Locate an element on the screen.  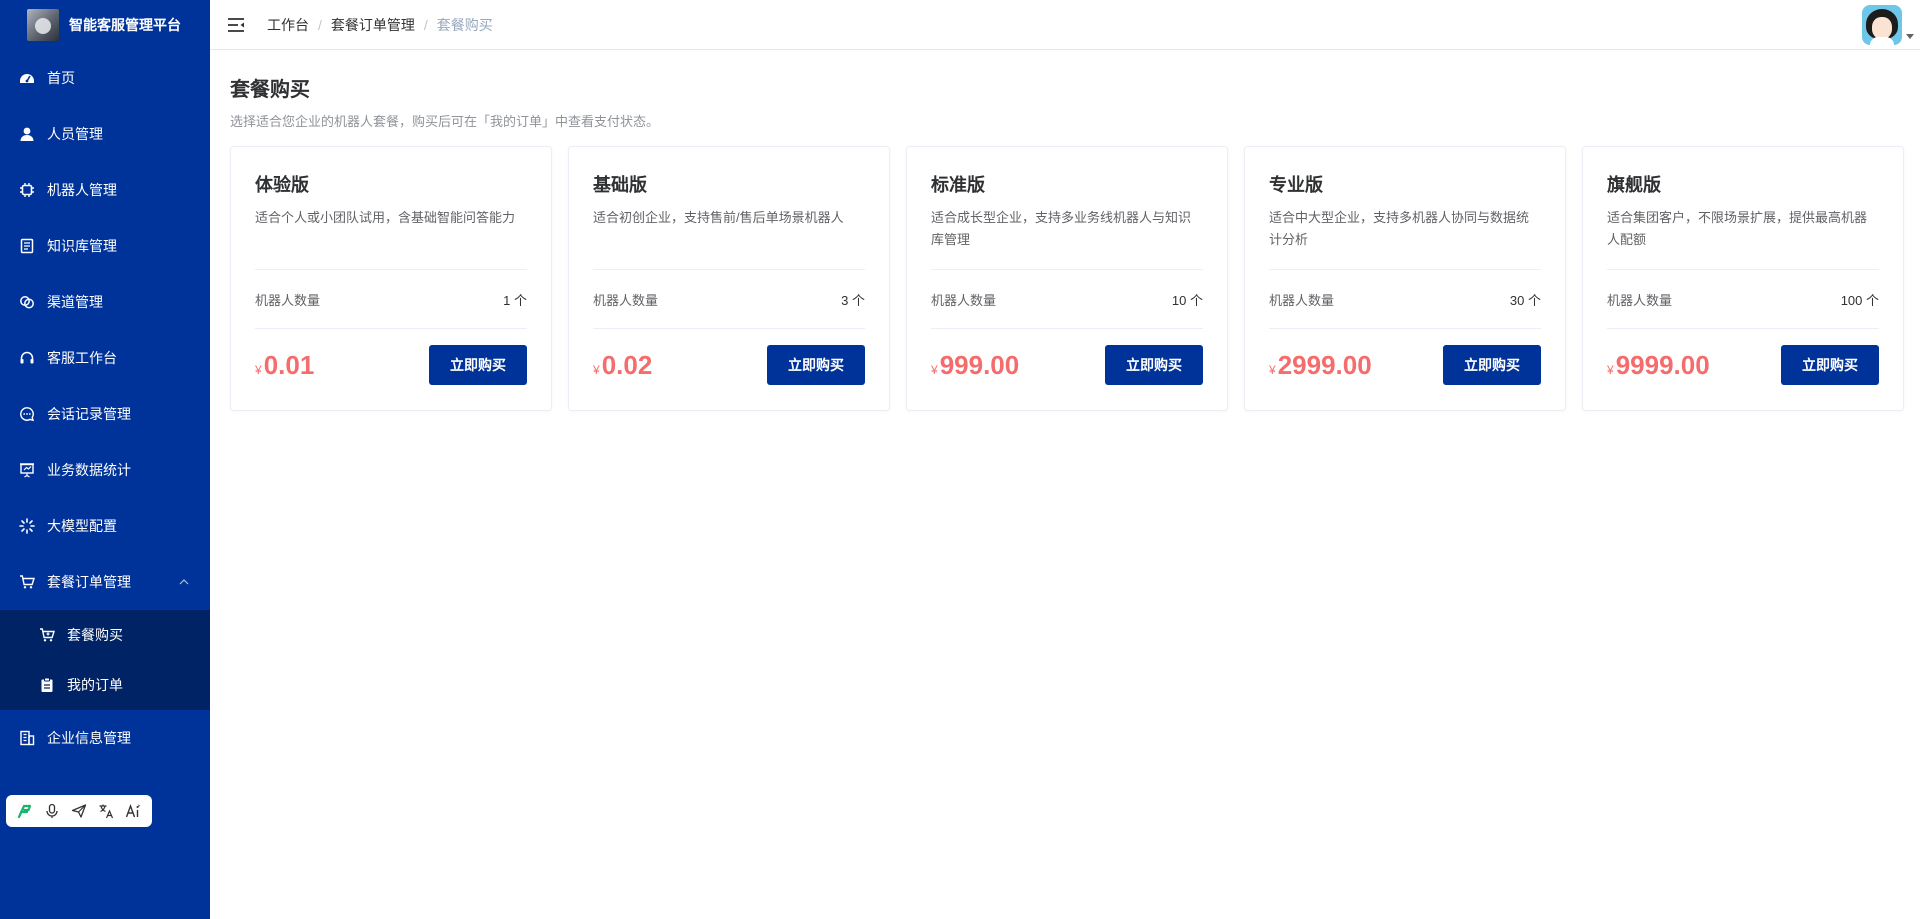
sidebar-item-label: 会话记录管理 is located at coordinates (89, 414).